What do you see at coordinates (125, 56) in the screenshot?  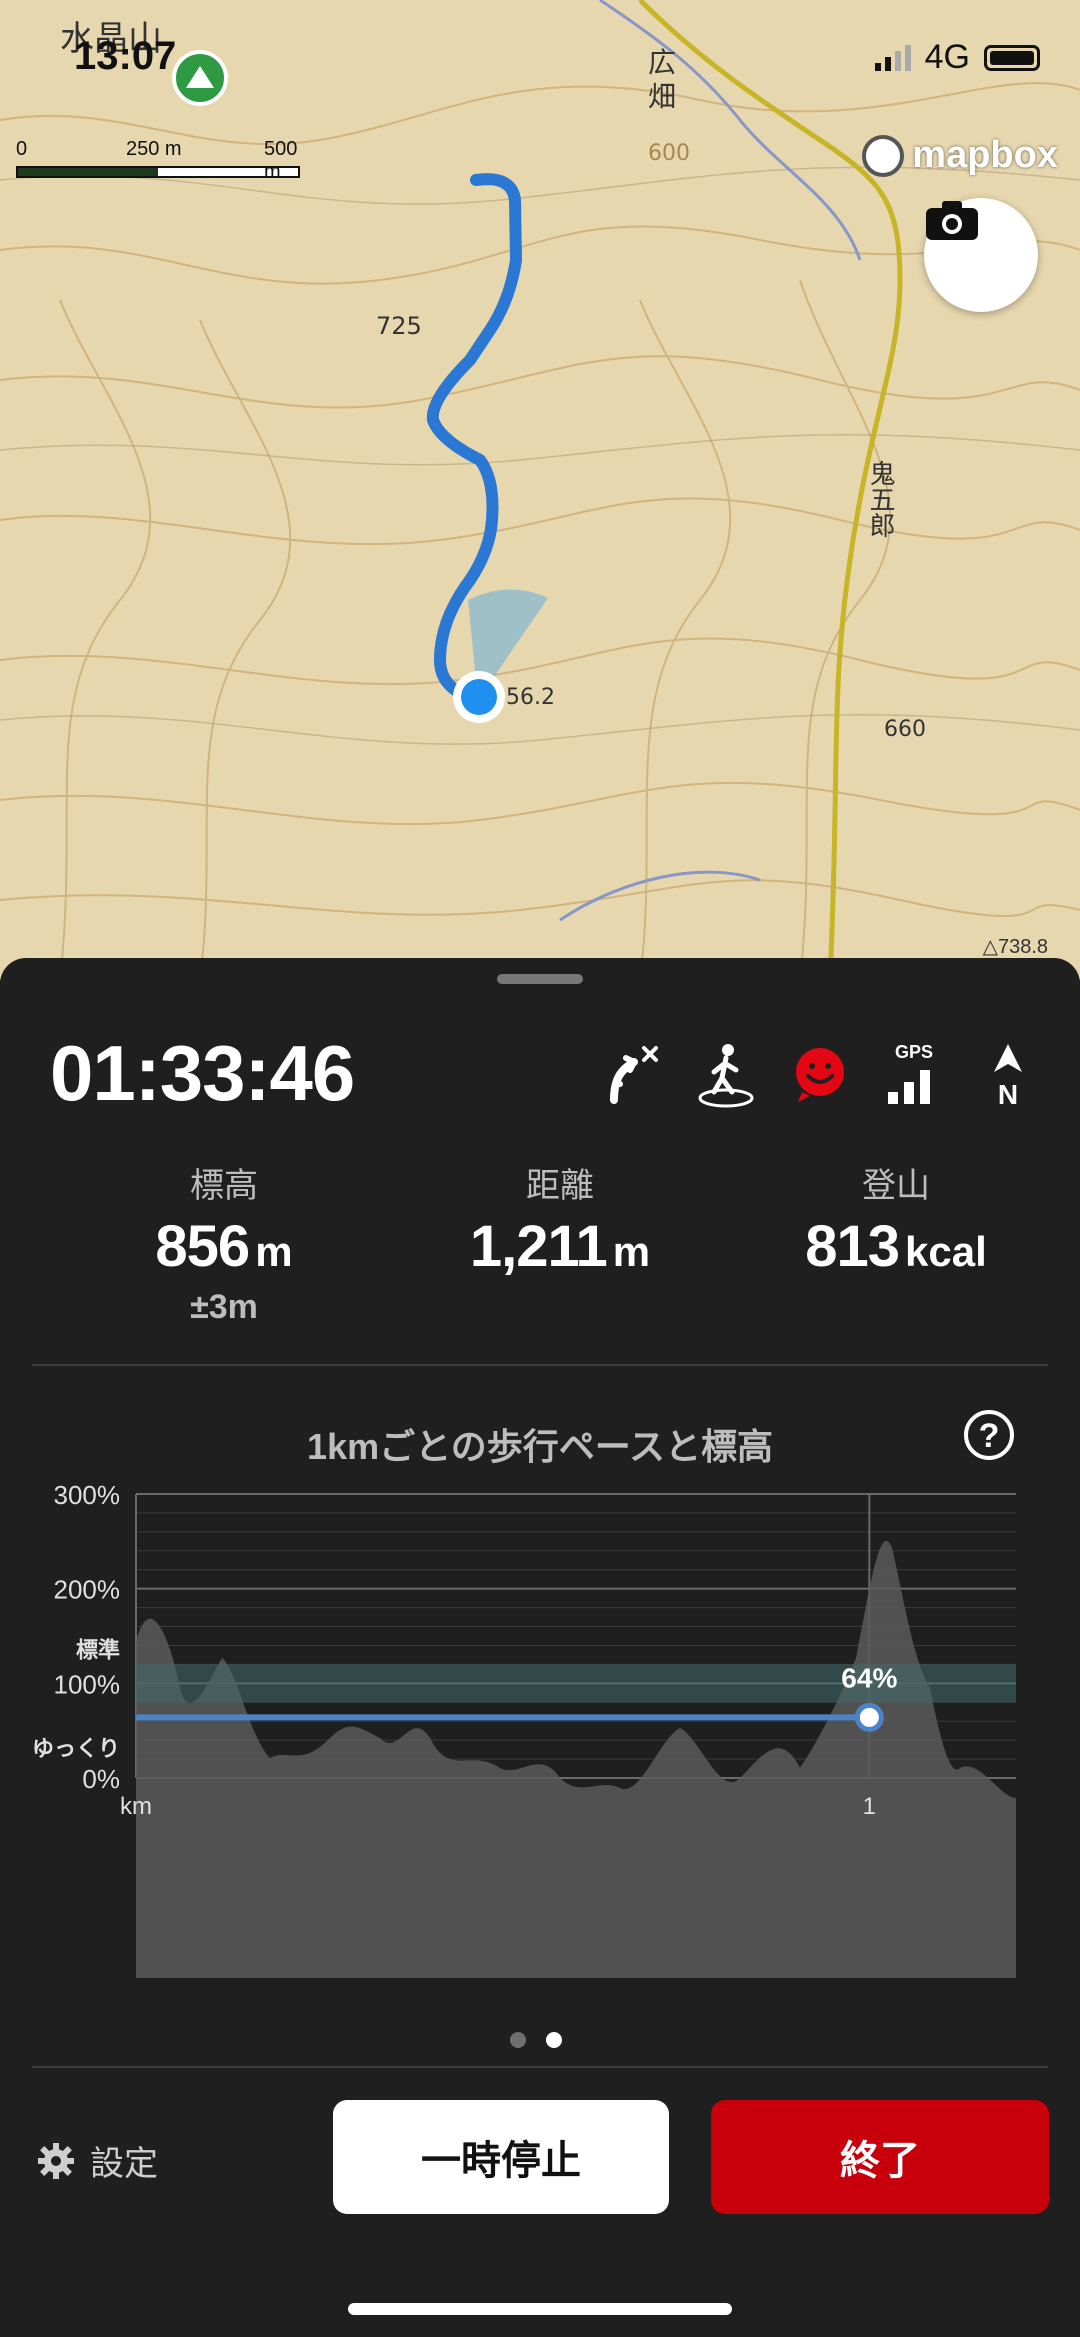 I see `status-time: 13:07` at bounding box center [125, 56].